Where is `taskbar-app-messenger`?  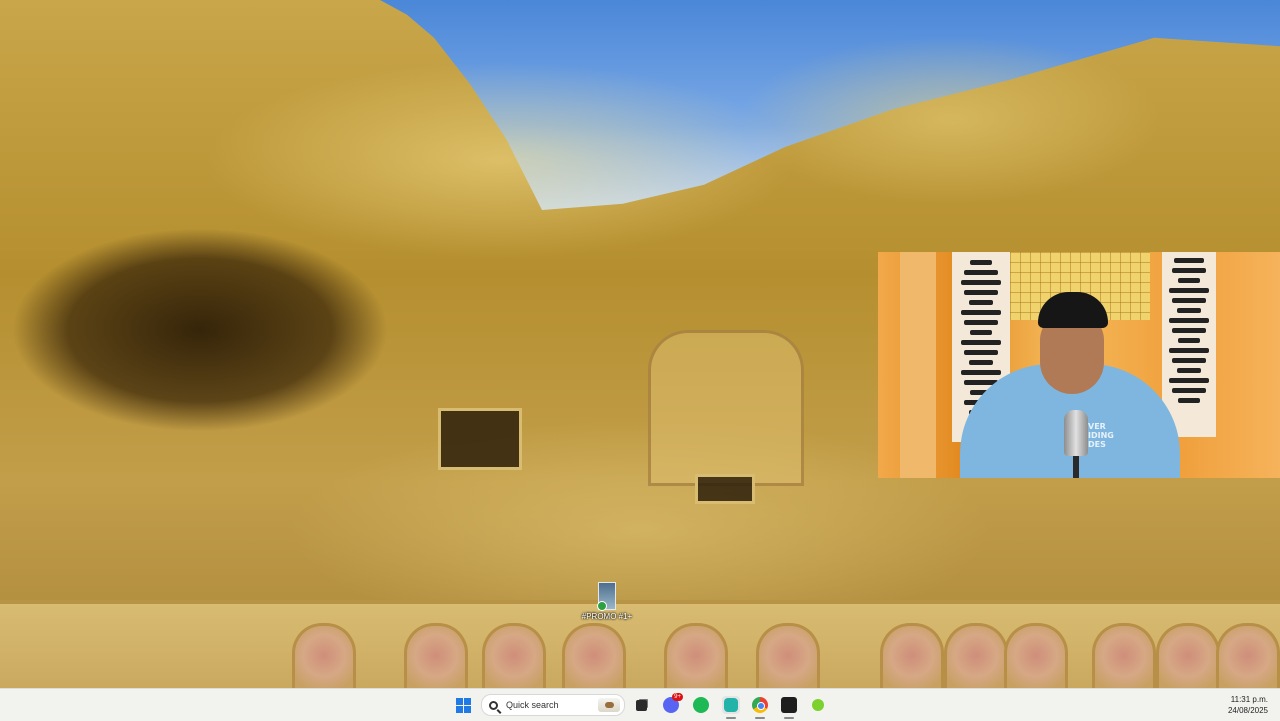
taskbar-app-messenger is located at coordinates (731, 707).